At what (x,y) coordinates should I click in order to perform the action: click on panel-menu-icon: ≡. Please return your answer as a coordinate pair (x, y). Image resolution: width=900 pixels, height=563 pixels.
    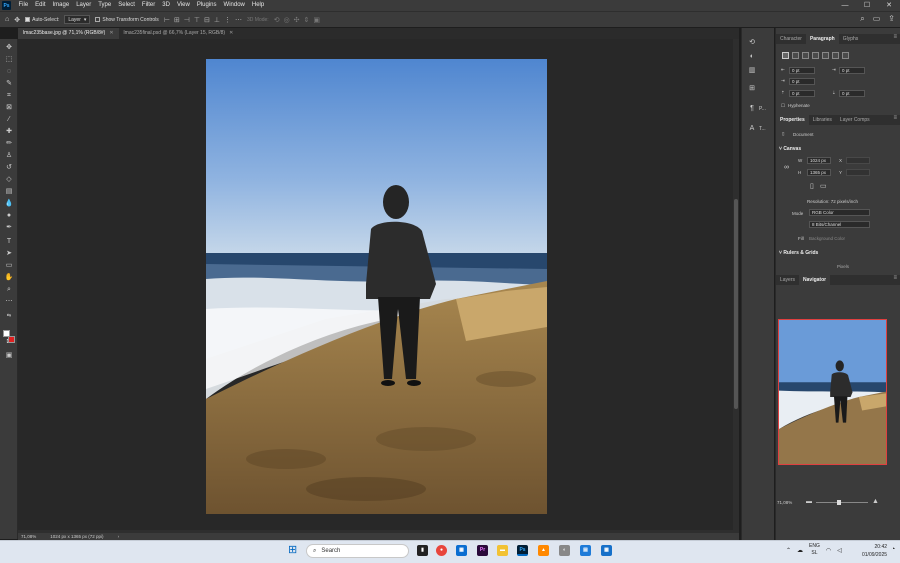
    Looking at the image, I should click on (895, 118).